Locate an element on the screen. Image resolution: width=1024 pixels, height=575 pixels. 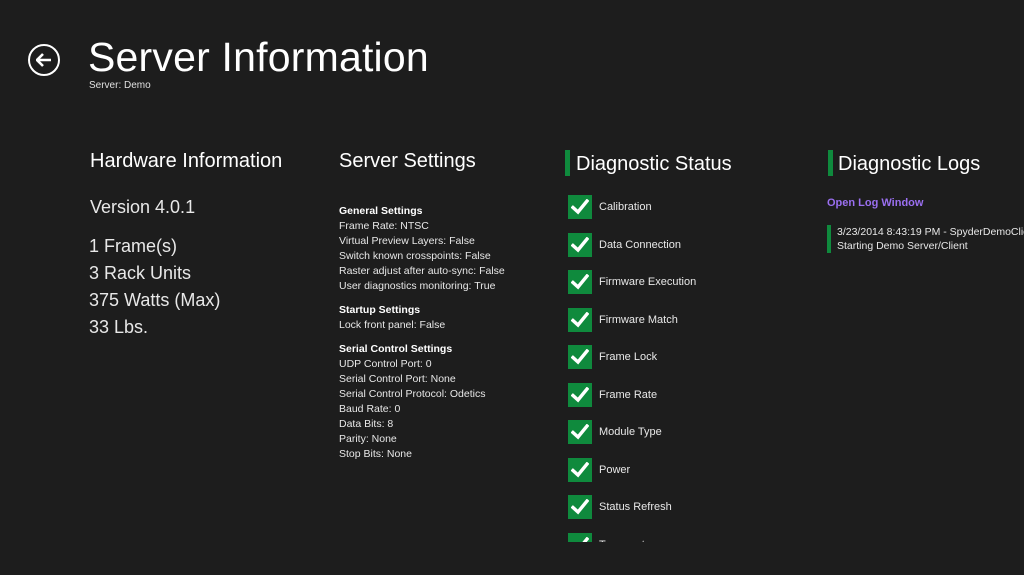
settings-group-title: Serial Control Settings is located at coordinates (396, 349).